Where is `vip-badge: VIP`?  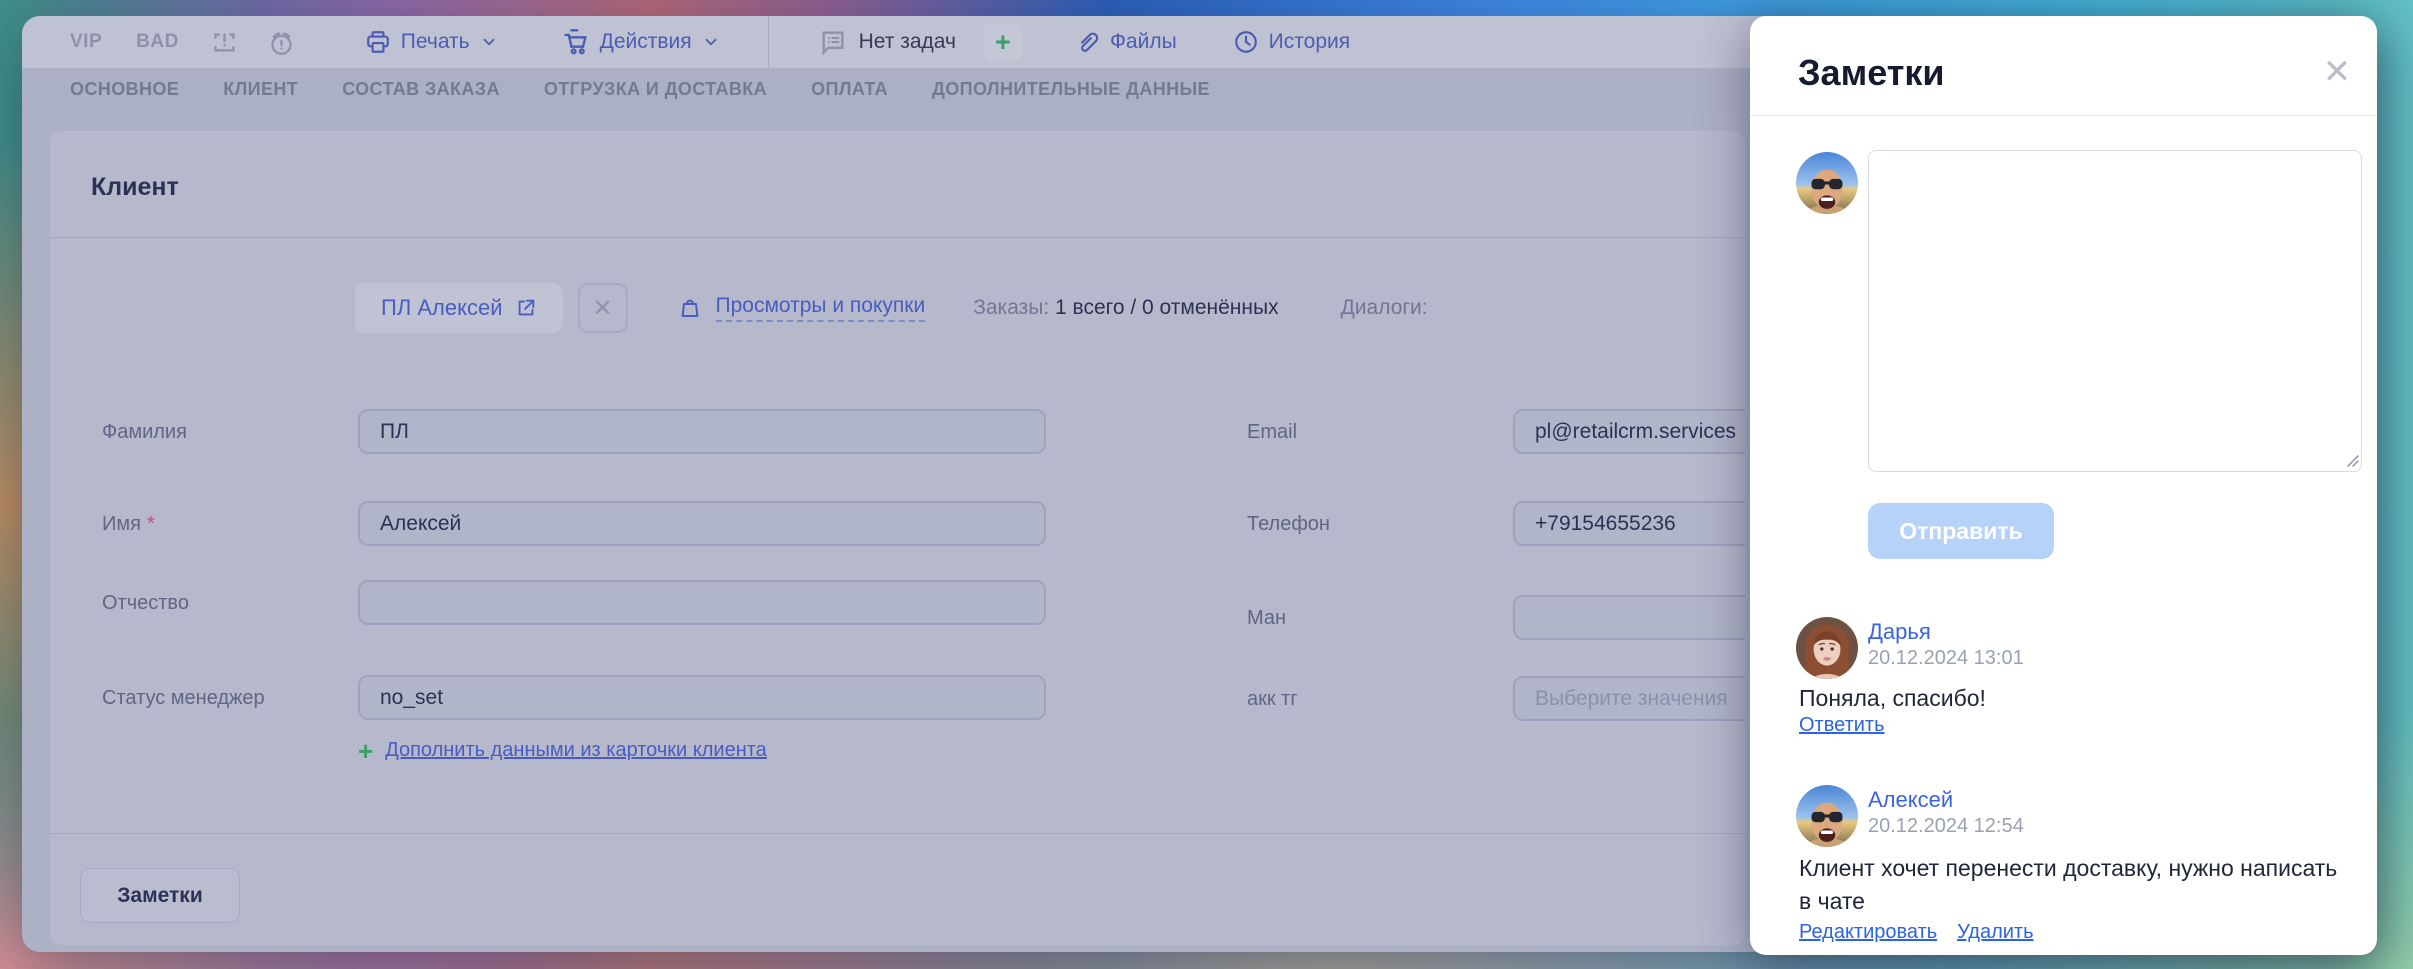 vip-badge: VIP is located at coordinates (86, 42).